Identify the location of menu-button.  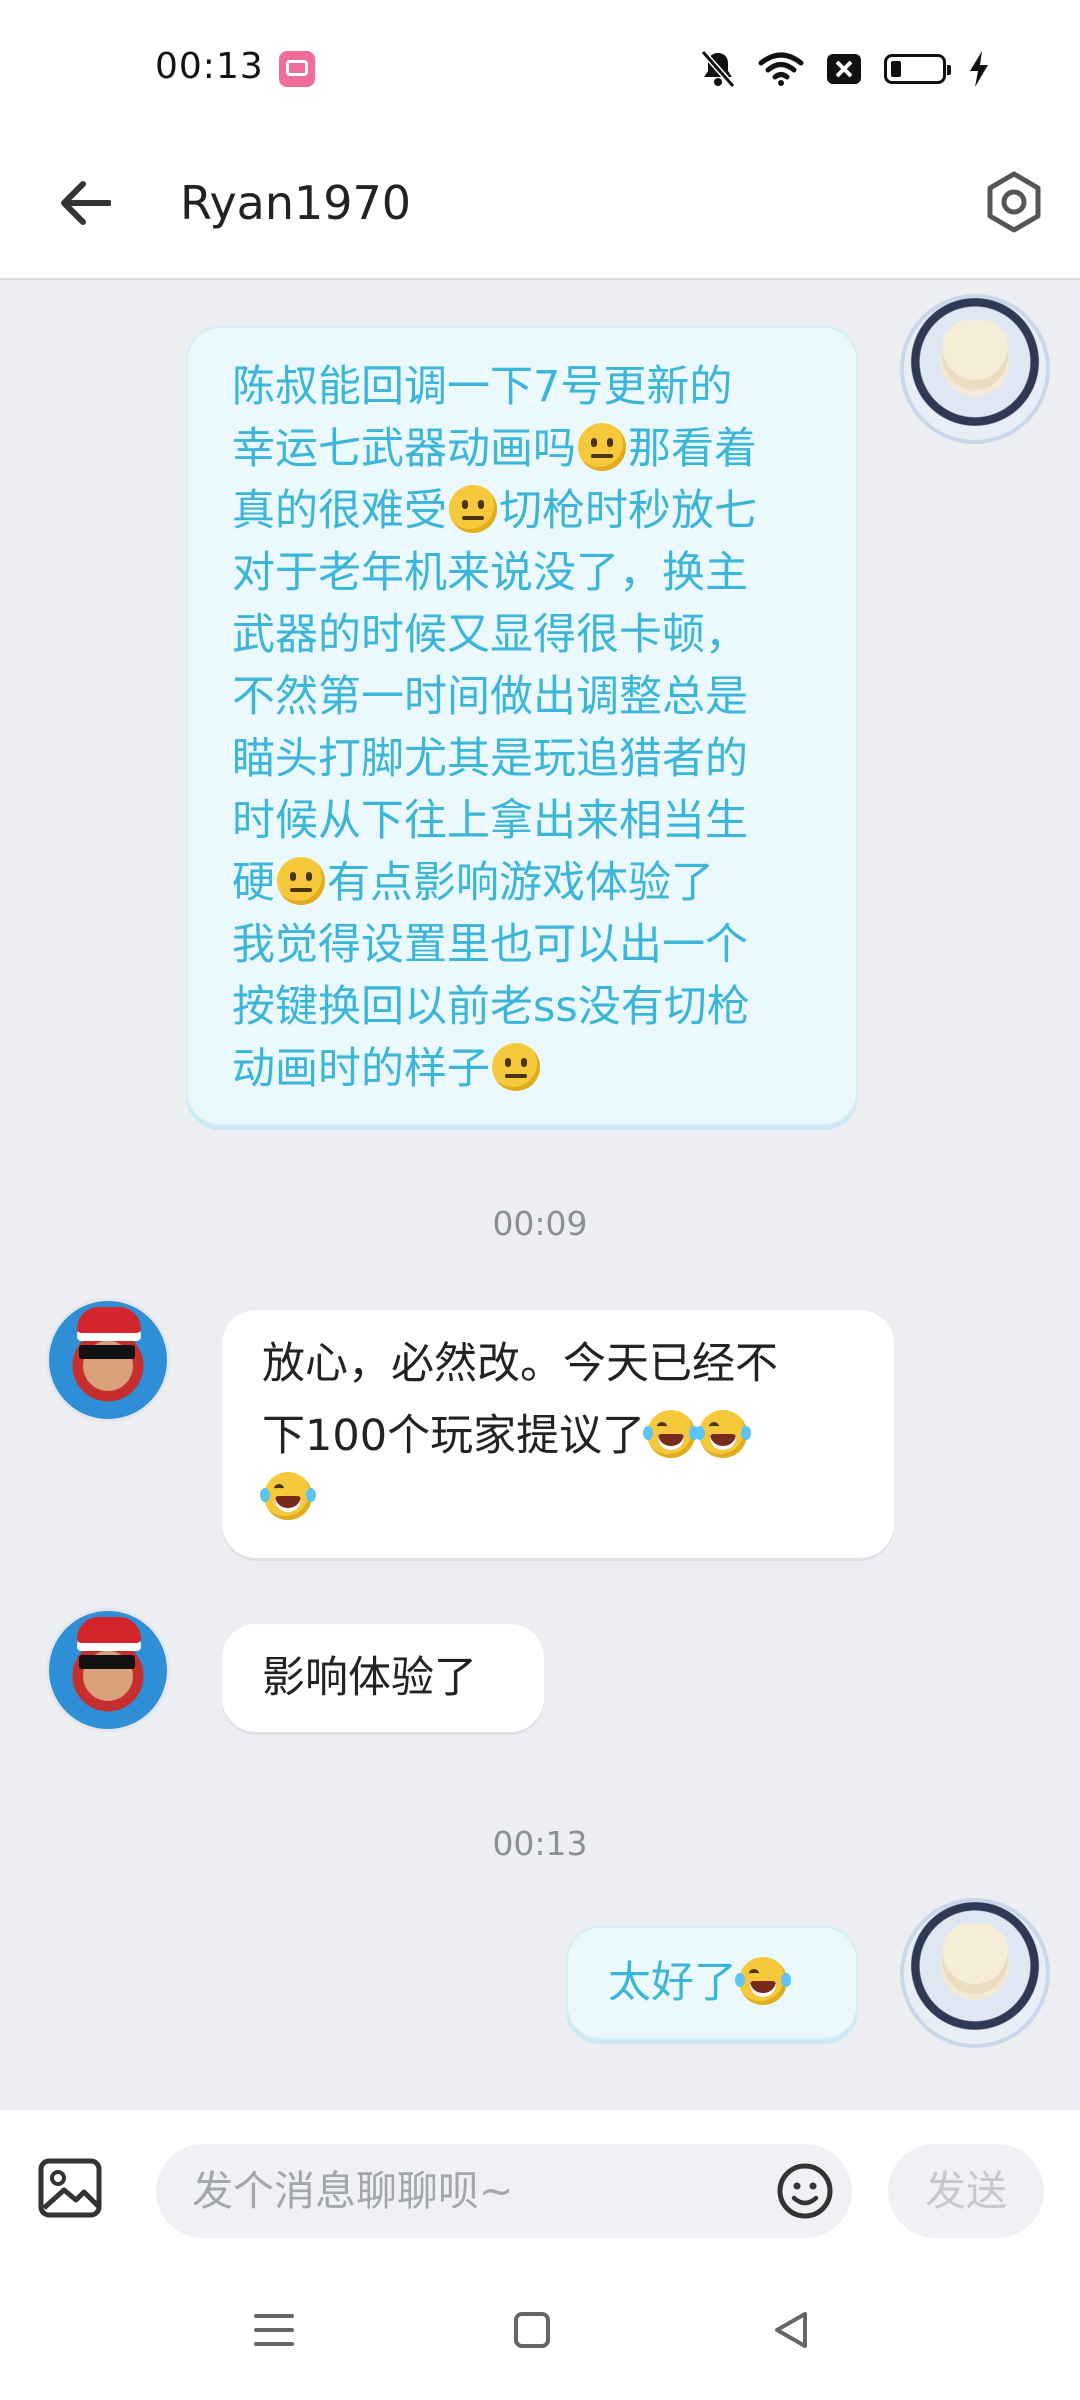
(274, 2330).